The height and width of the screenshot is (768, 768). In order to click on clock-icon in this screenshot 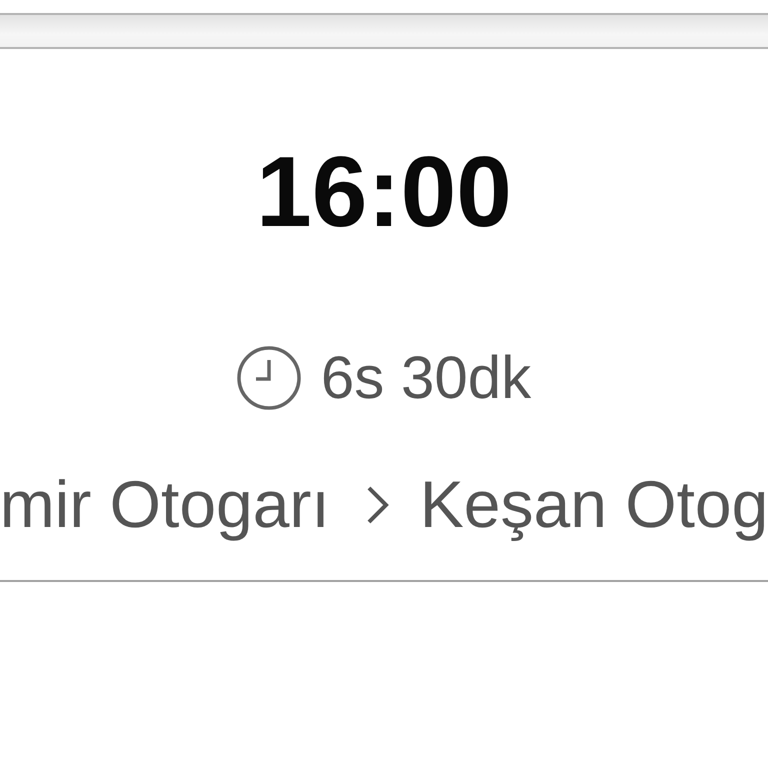, I will do `click(268, 378)`.